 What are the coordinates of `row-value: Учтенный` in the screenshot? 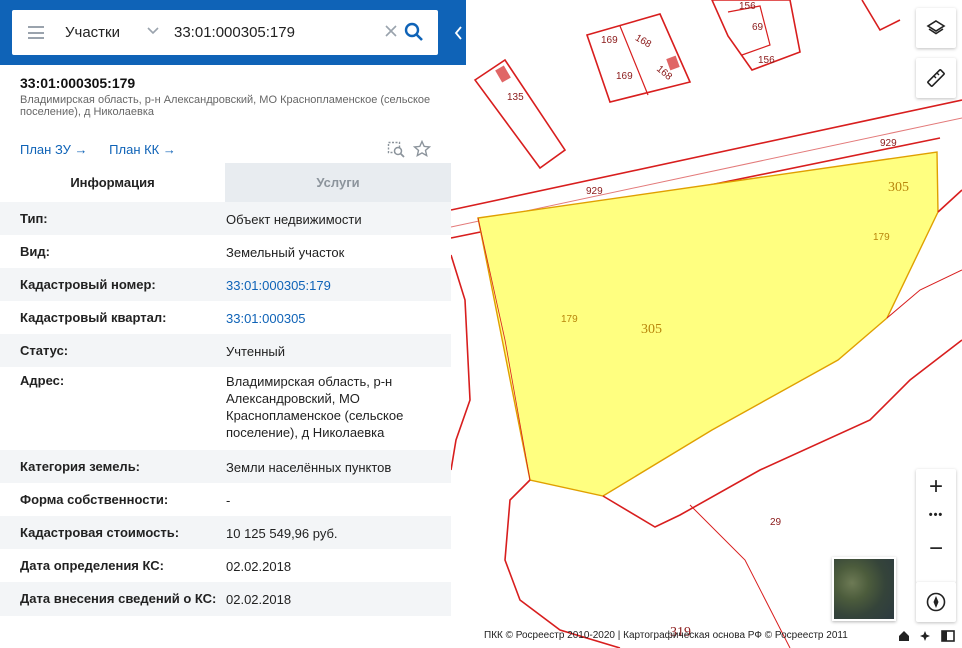 It's located at (256, 351).